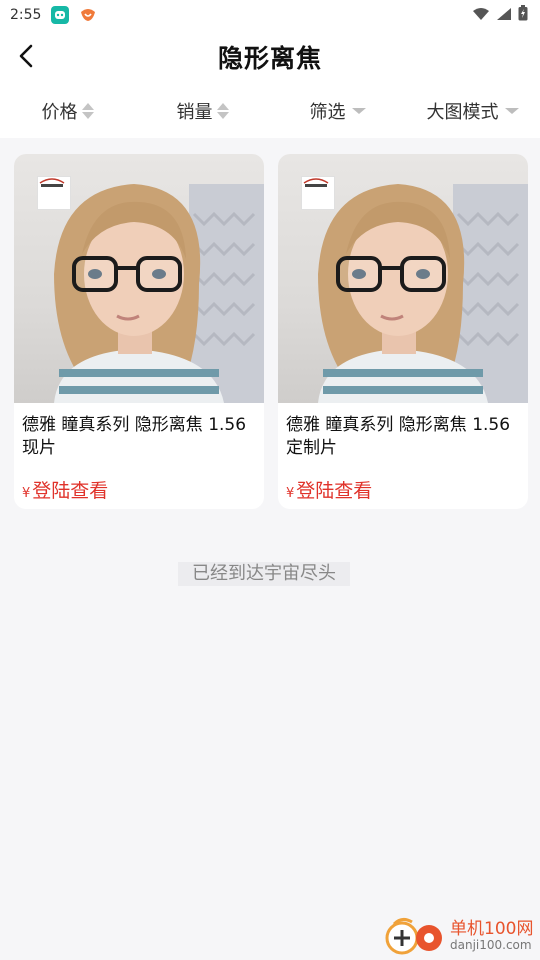  I want to click on chevron-left-icon, so click(26, 56).